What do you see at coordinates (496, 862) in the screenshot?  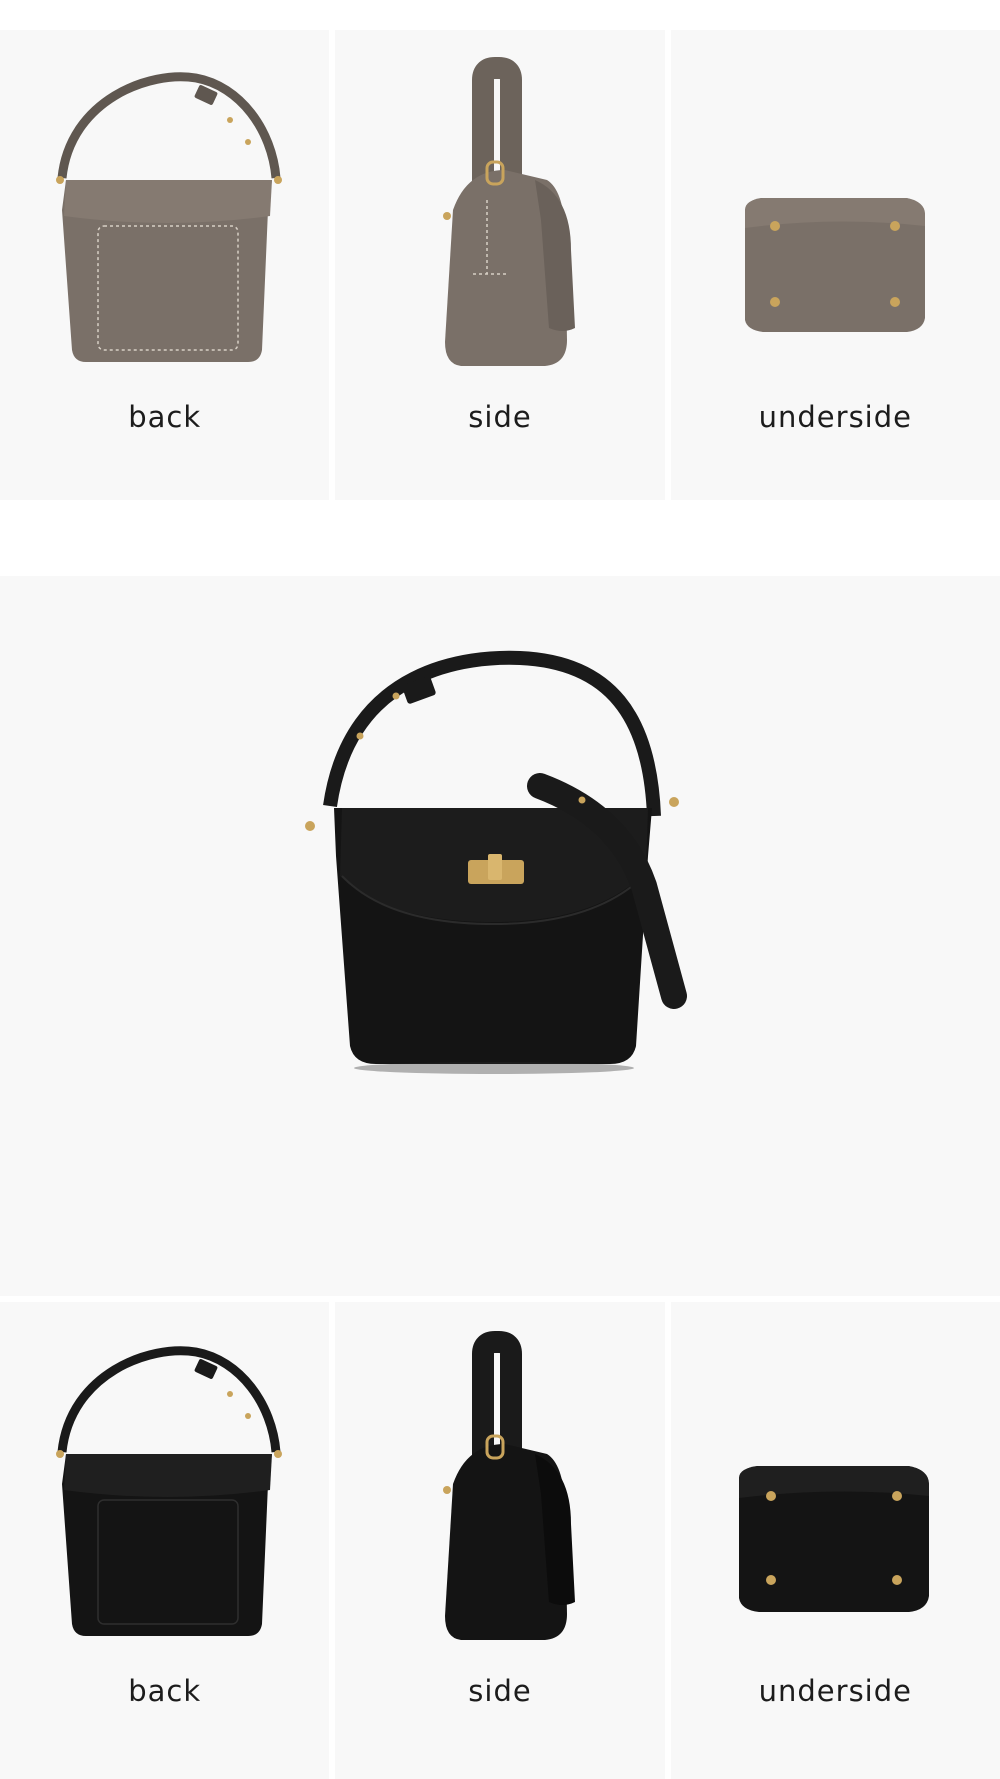 I see `bag-front-image` at bounding box center [496, 862].